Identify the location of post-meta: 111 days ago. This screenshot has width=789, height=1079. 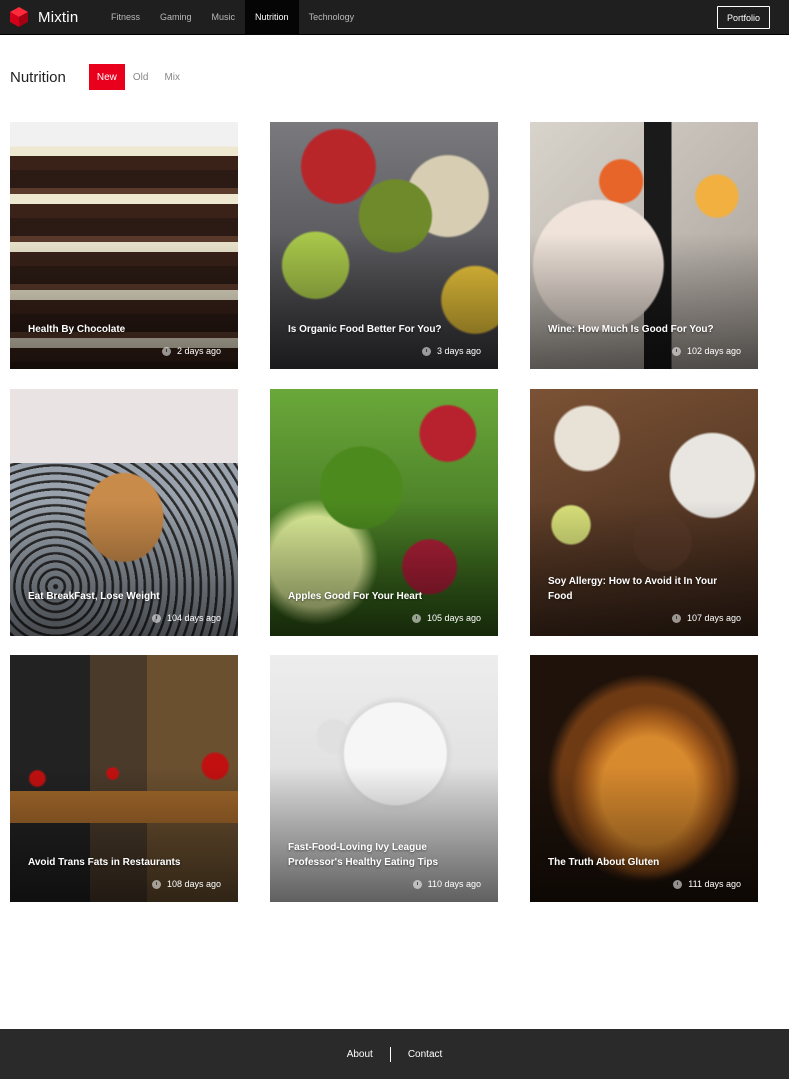
(707, 884).